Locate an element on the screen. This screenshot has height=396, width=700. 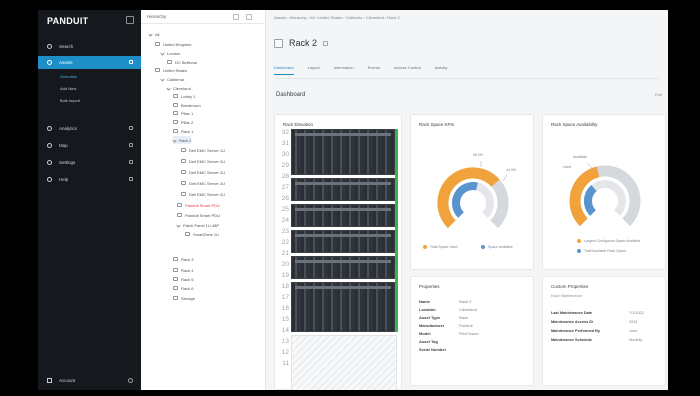
map-icon is located at coordinates (49, 145).